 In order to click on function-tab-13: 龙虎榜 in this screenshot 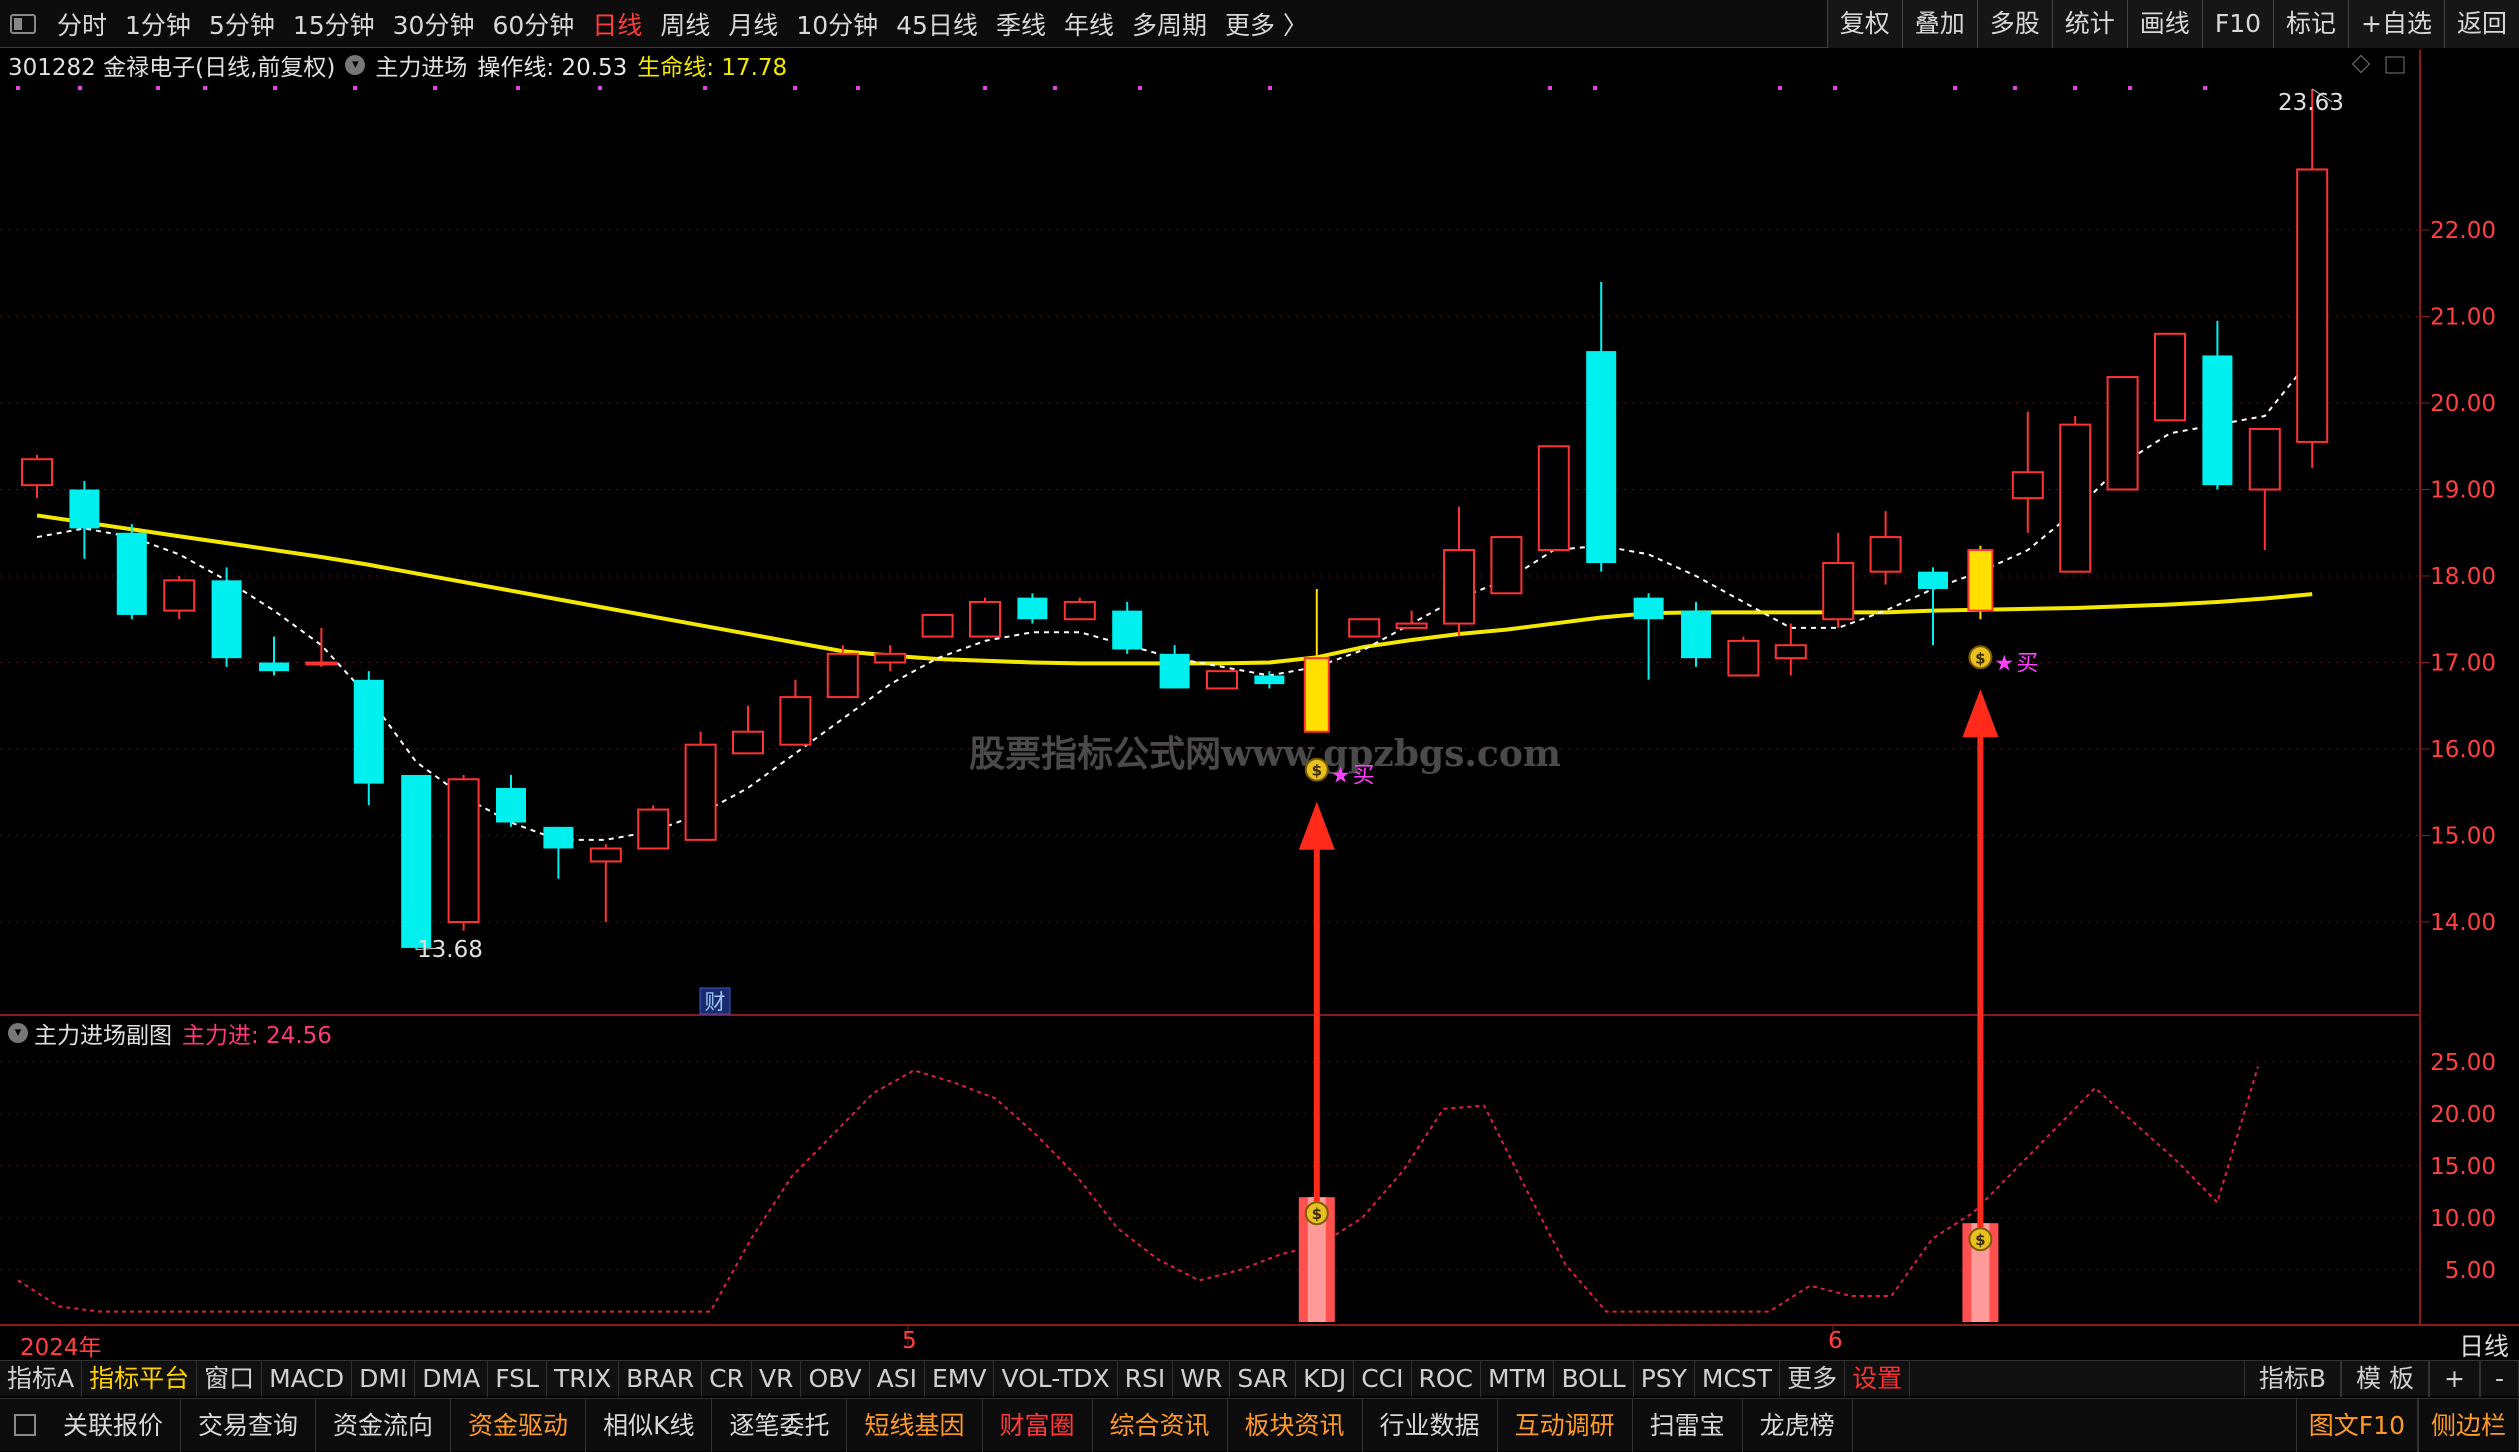, I will do `click(1798, 1425)`.